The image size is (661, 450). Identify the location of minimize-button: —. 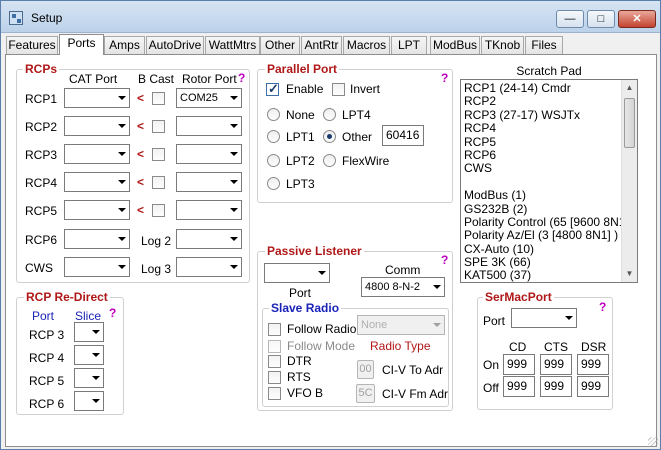
(570, 19).